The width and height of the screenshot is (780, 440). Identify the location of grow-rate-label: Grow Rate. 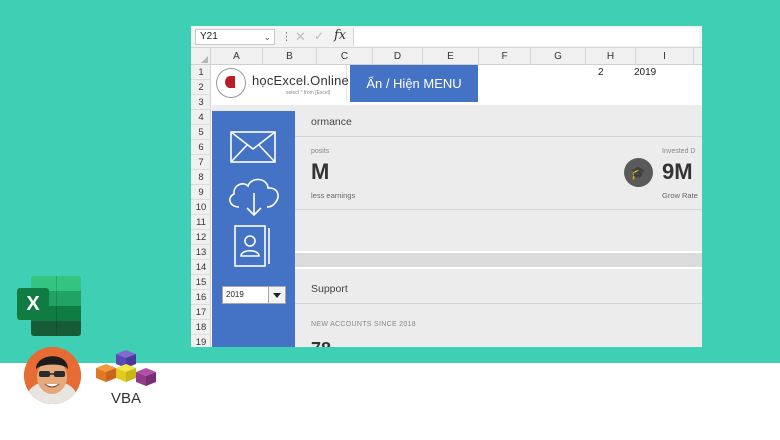
(680, 195).